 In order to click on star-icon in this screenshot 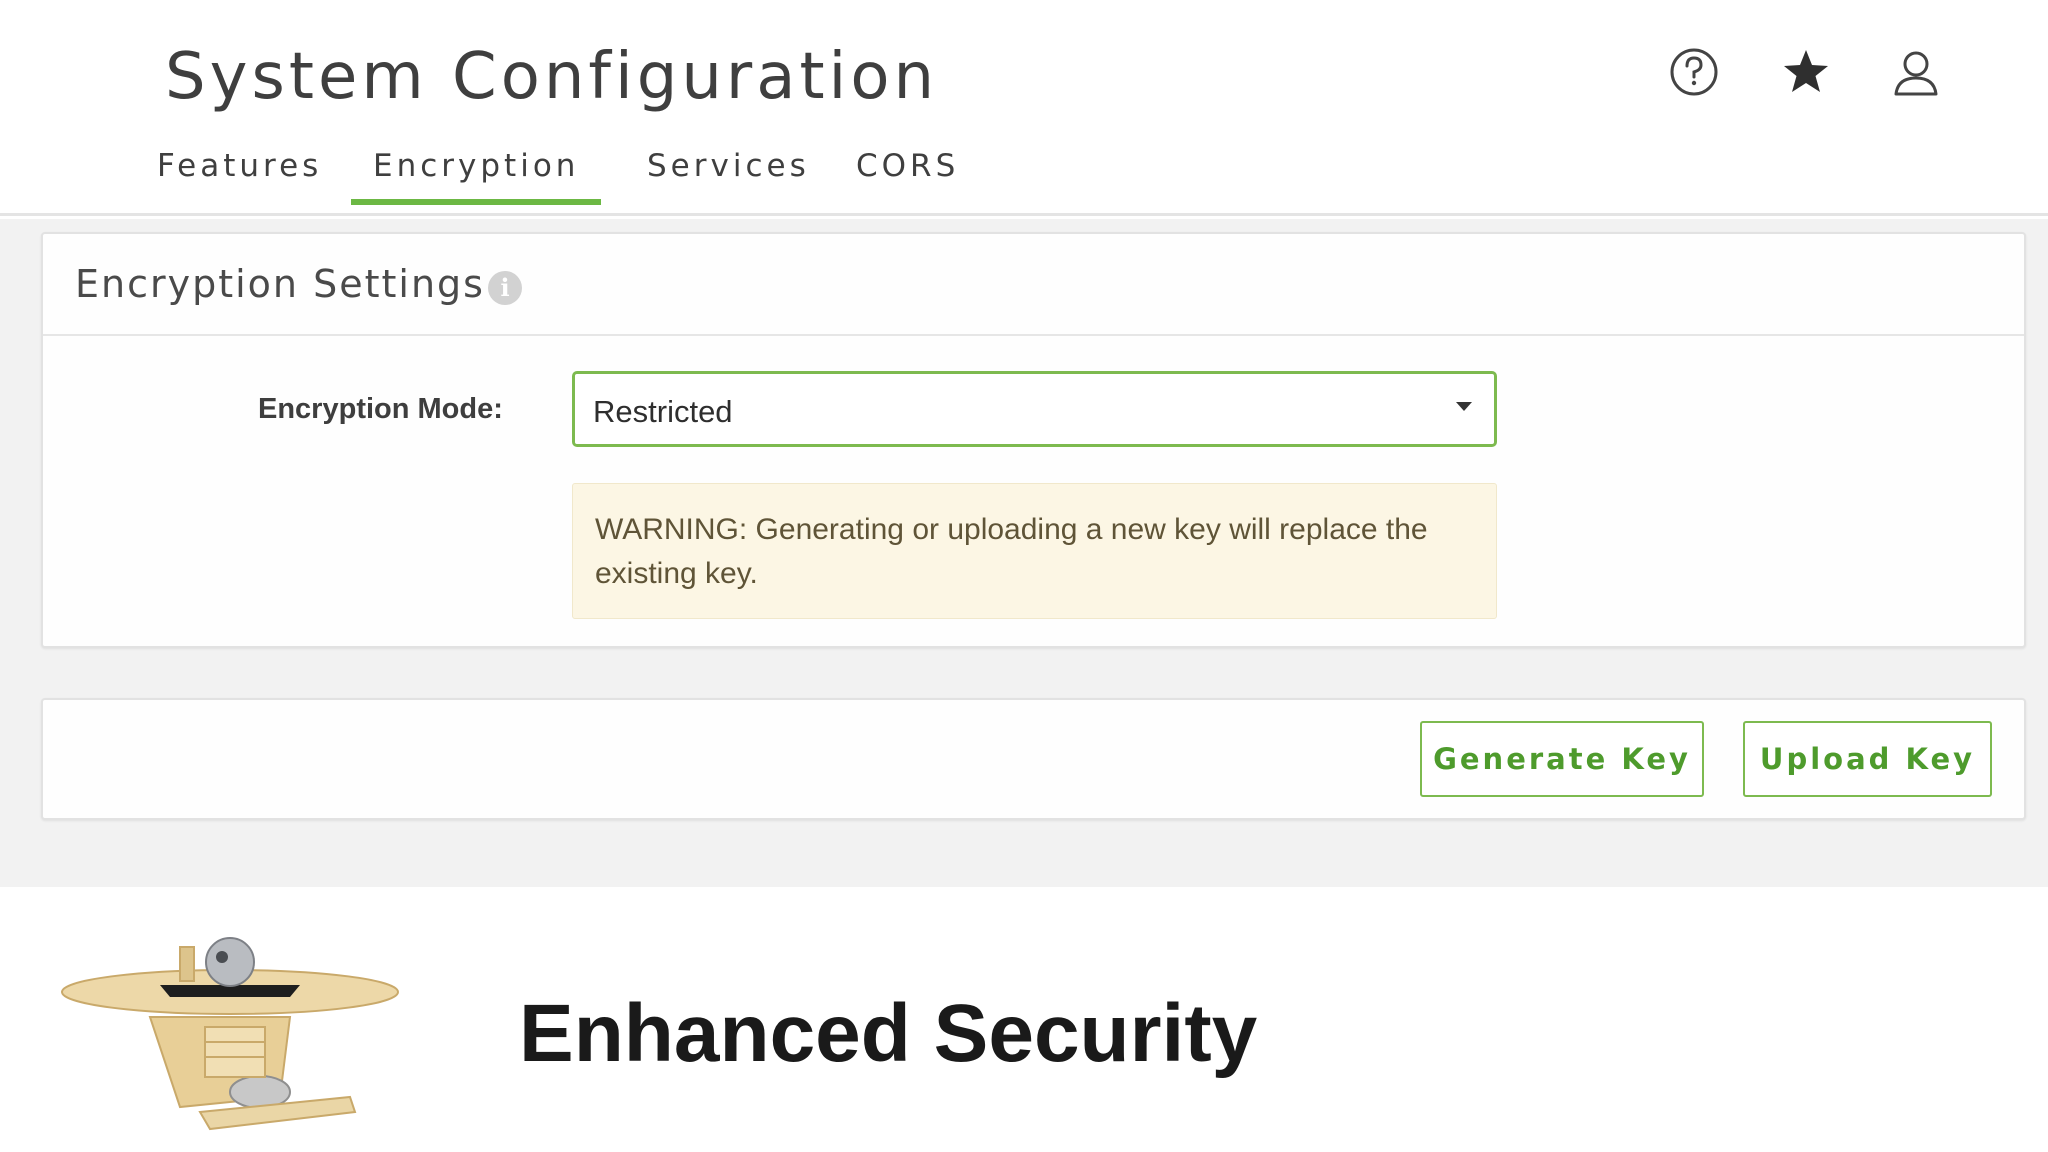, I will do `click(1806, 72)`.